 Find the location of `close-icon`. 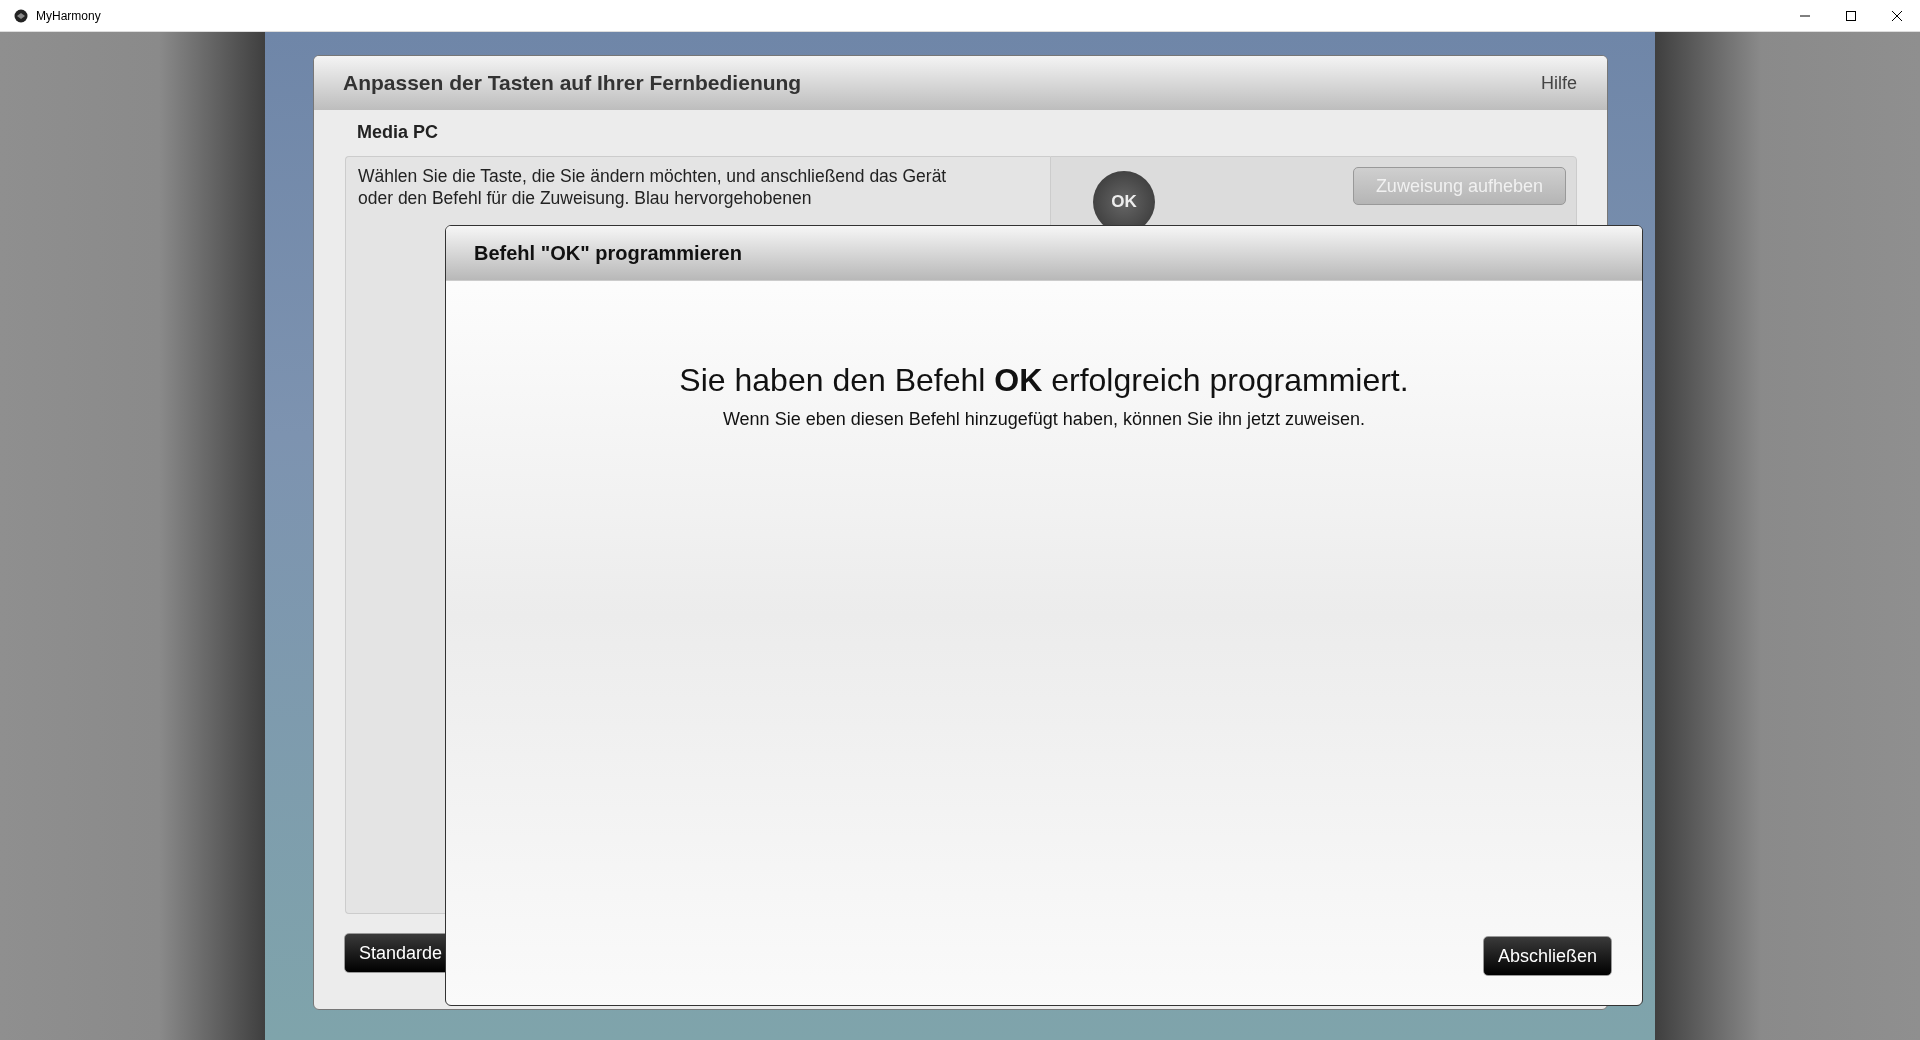

close-icon is located at coordinates (1897, 15).